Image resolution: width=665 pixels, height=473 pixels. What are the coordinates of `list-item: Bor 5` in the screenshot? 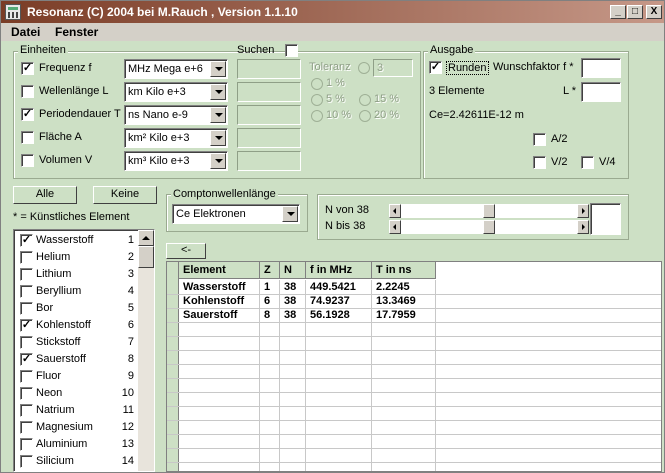 It's located at (76, 308).